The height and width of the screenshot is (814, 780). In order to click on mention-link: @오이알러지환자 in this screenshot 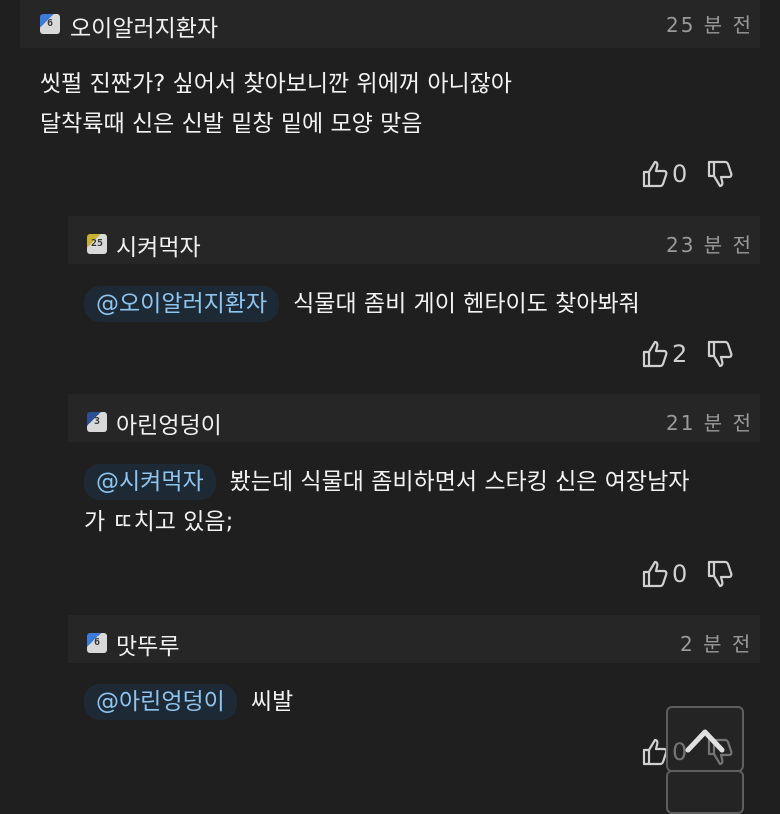, I will do `click(182, 304)`.